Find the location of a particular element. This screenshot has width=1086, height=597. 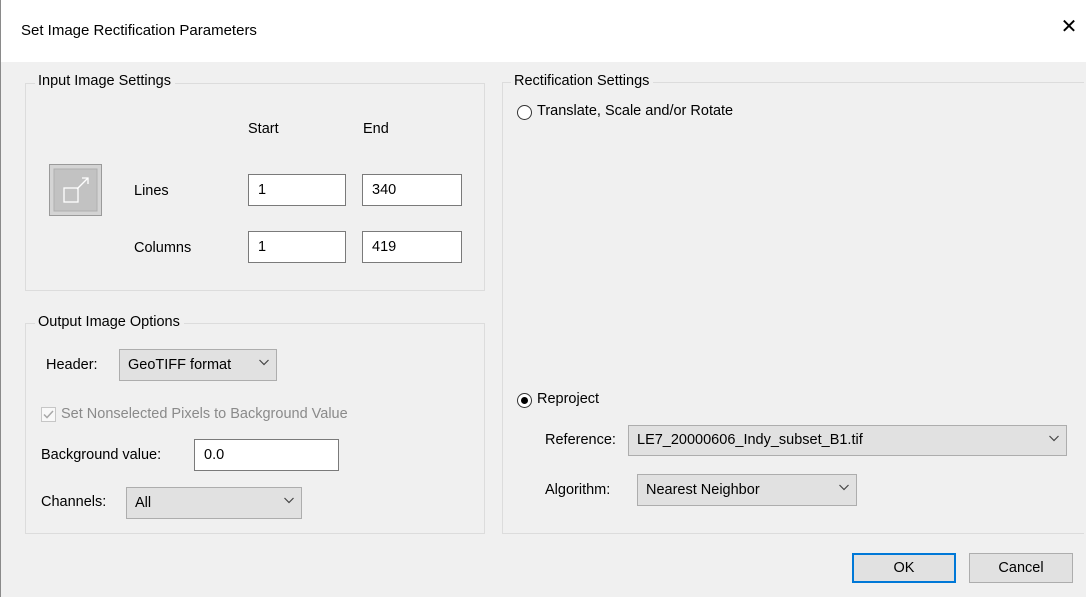

checkmark-icon is located at coordinates (48, 414).